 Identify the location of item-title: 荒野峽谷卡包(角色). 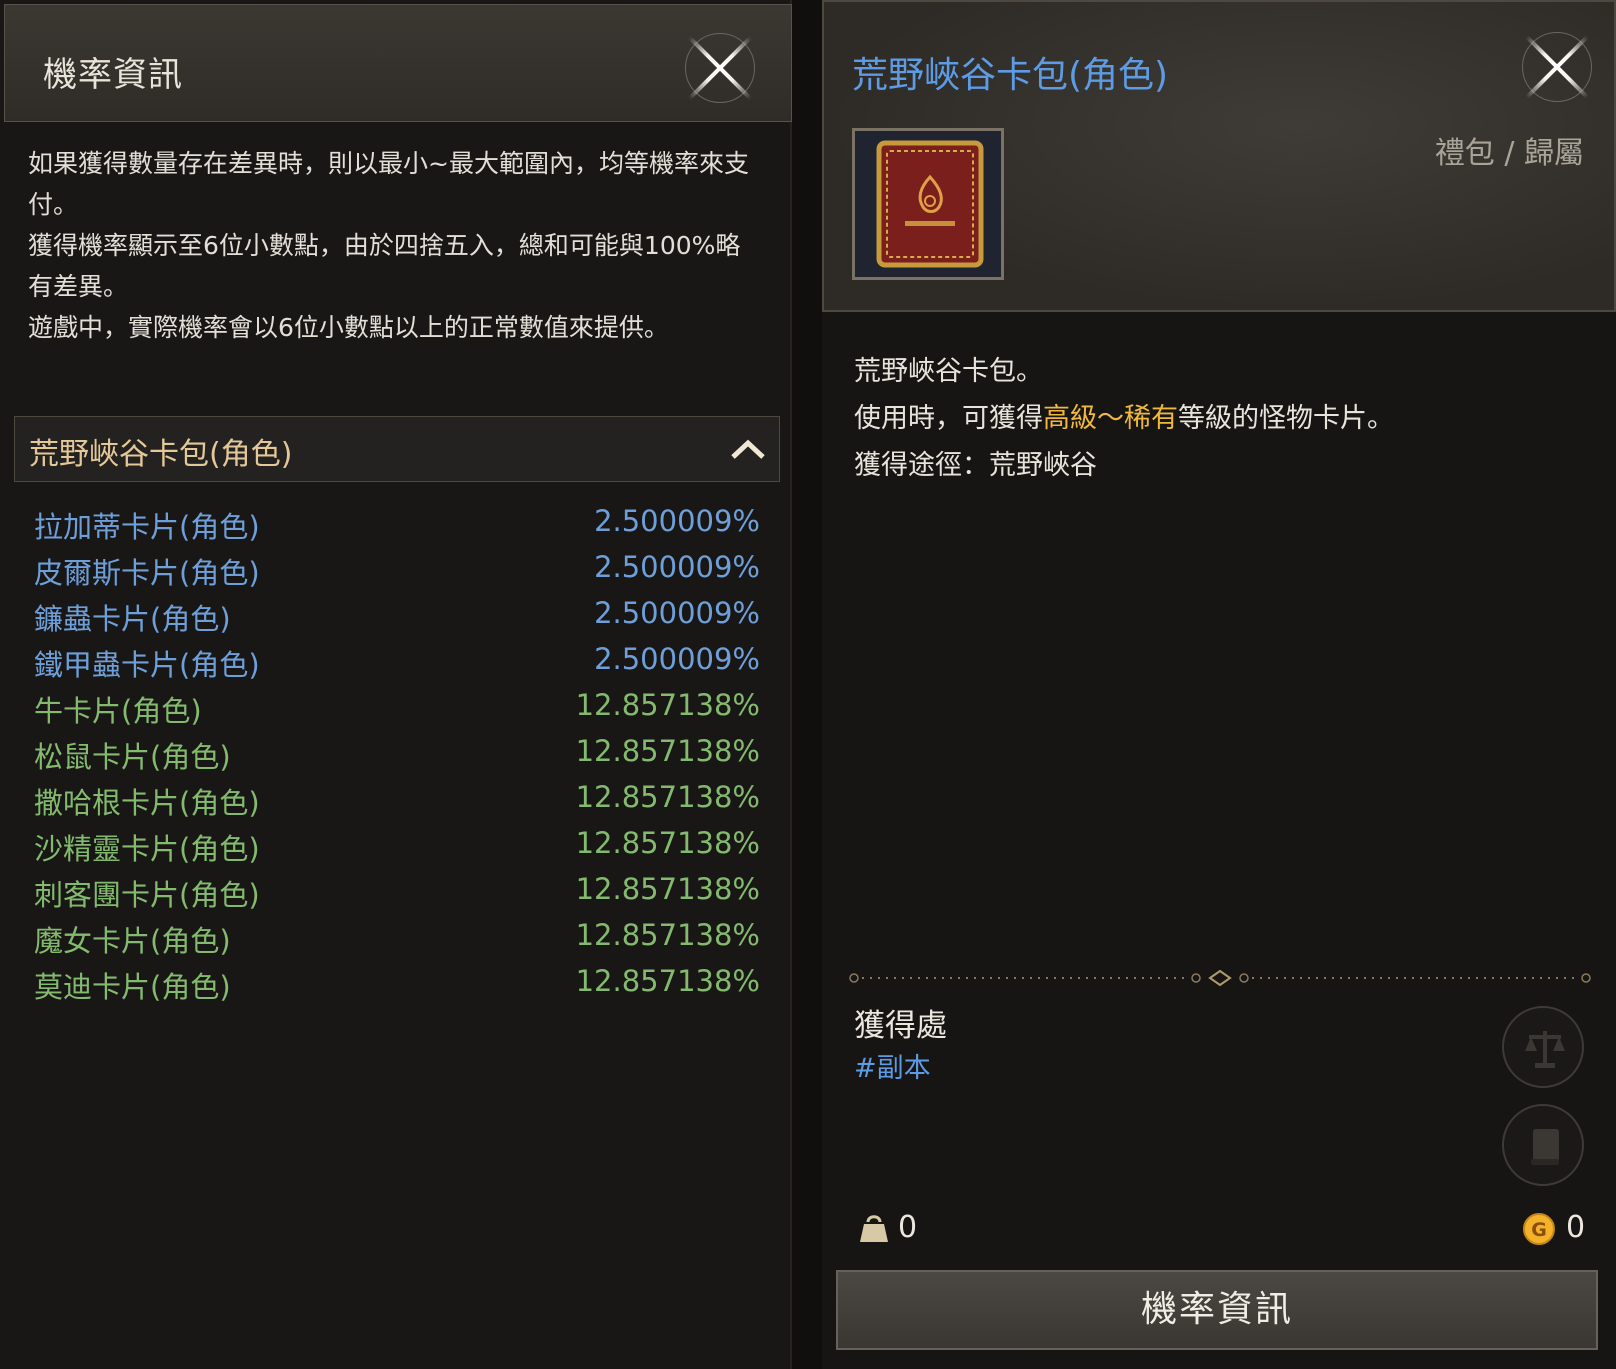
(1010, 75).